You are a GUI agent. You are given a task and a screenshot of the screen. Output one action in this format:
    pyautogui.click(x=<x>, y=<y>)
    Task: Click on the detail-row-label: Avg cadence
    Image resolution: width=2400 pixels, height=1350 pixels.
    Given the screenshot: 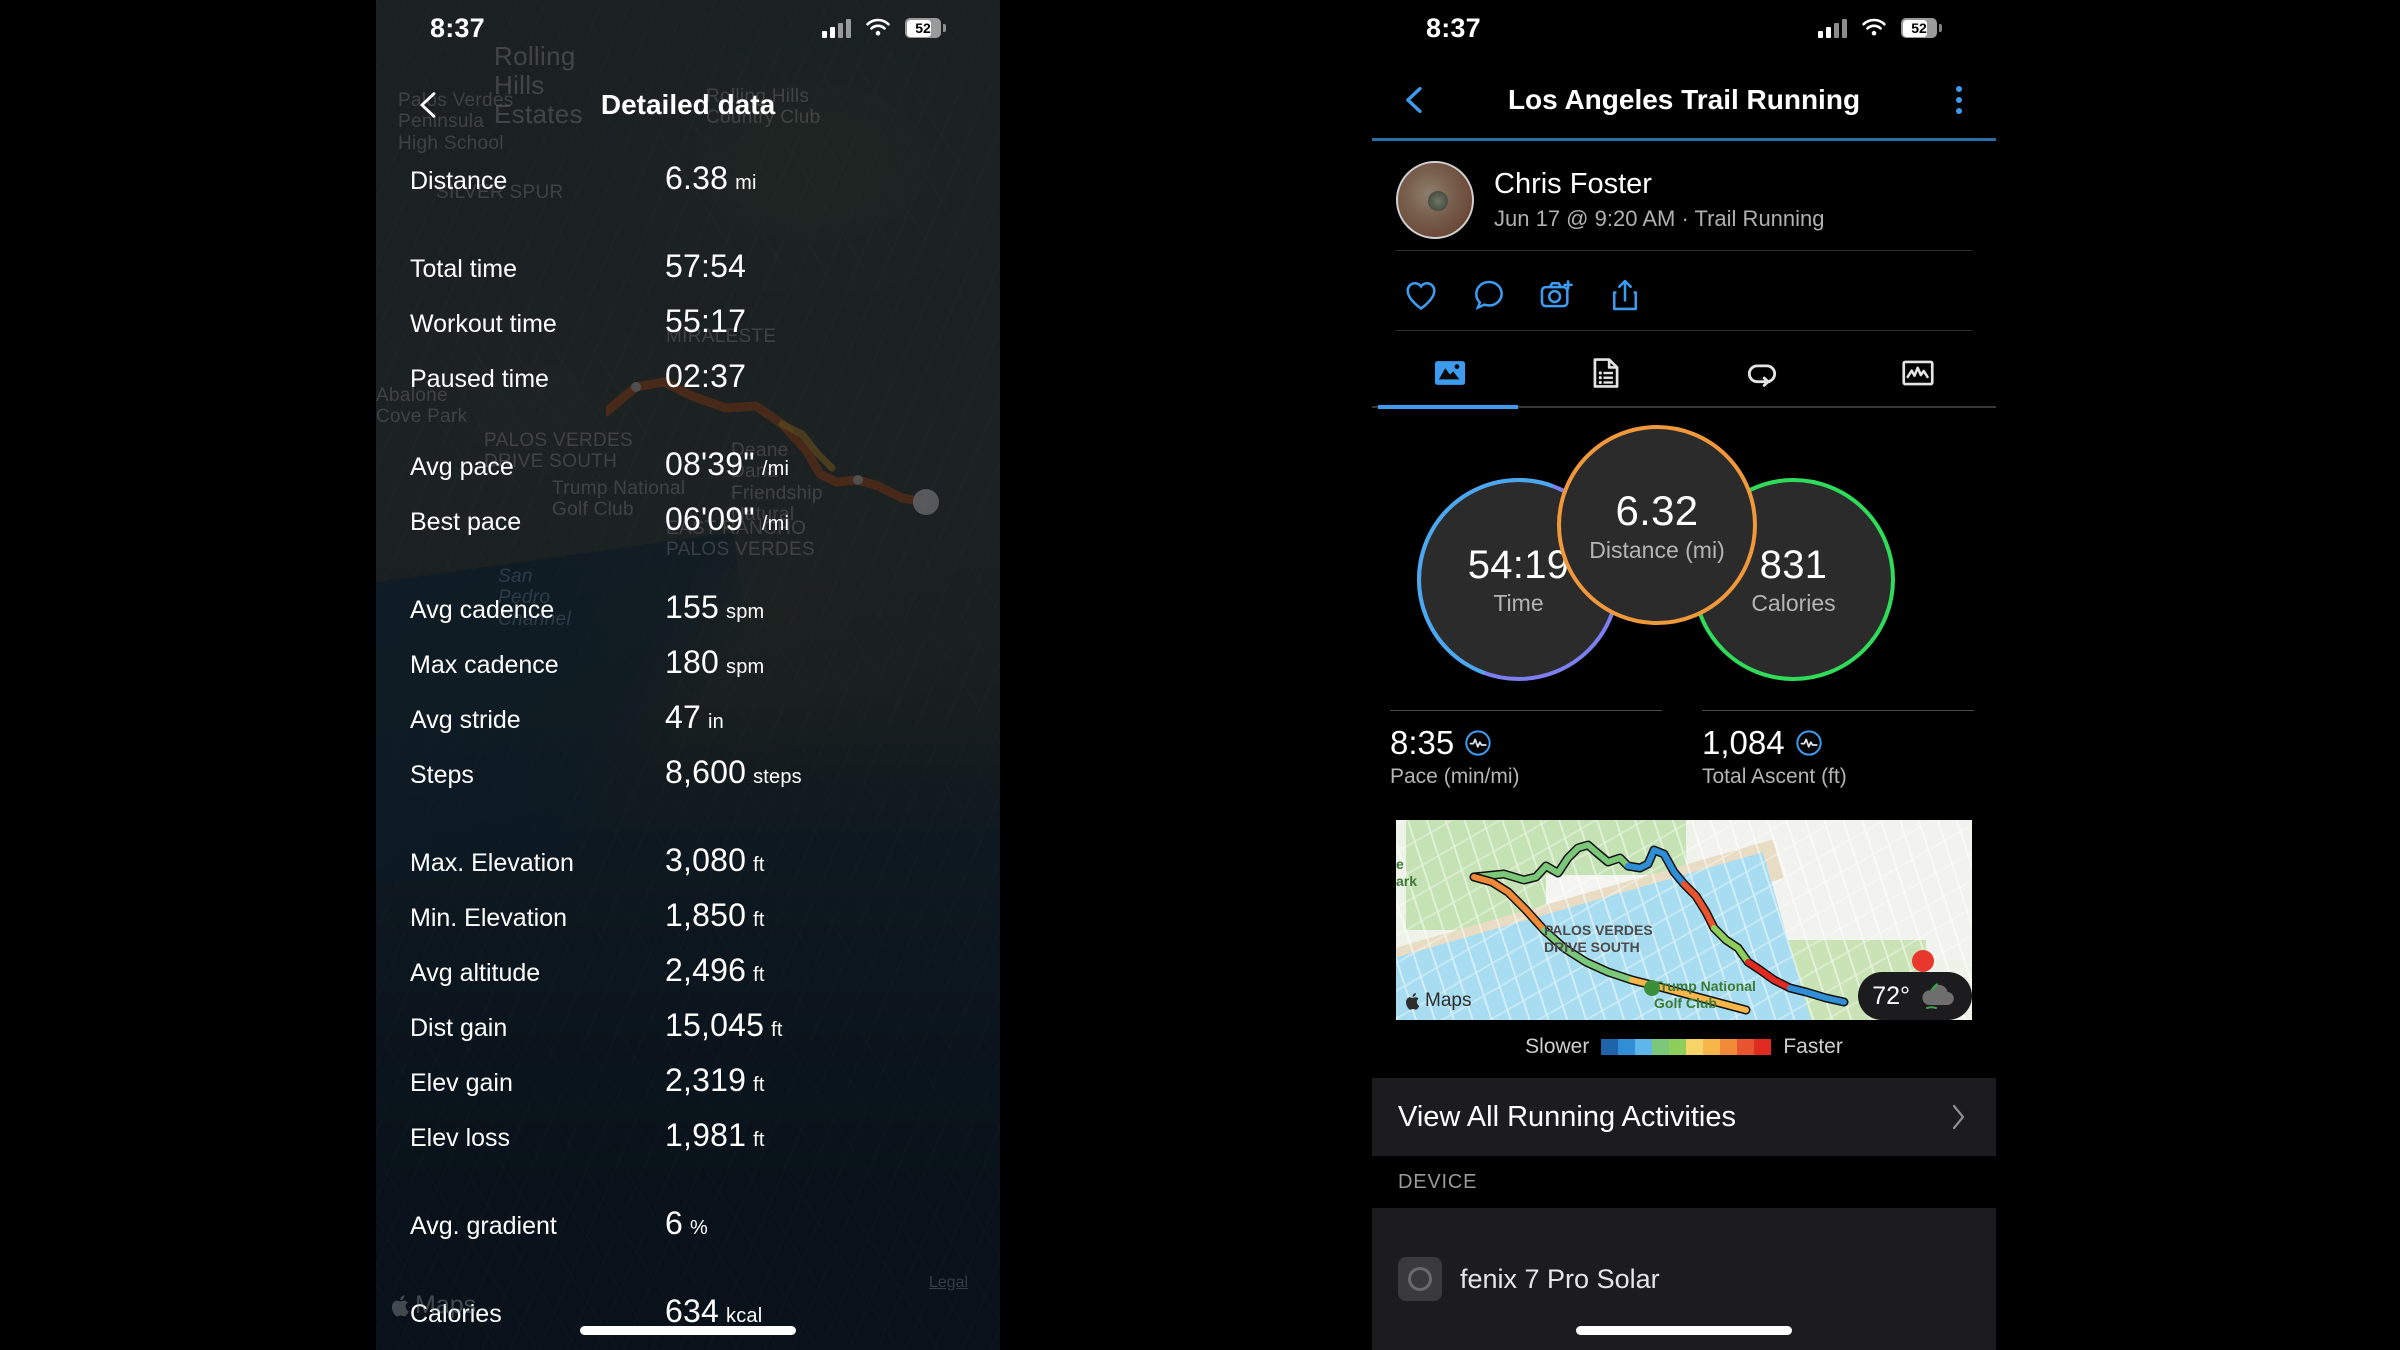 What is the action you would take?
    pyautogui.click(x=482, y=610)
    